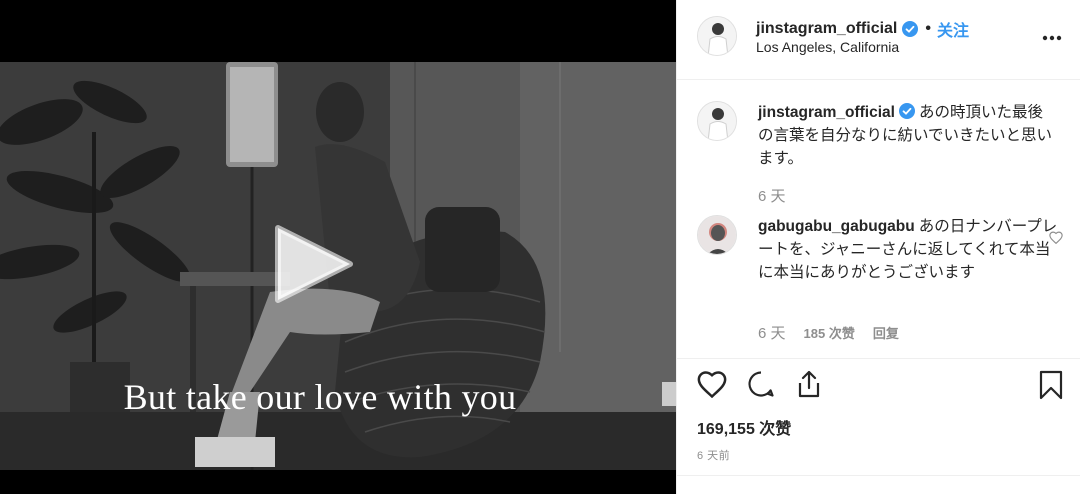 This screenshot has height=494, width=1080. Describe the element at coordinates (744, 427) in the screenshot. I see `like-count: 169,155 次赞` at that location.